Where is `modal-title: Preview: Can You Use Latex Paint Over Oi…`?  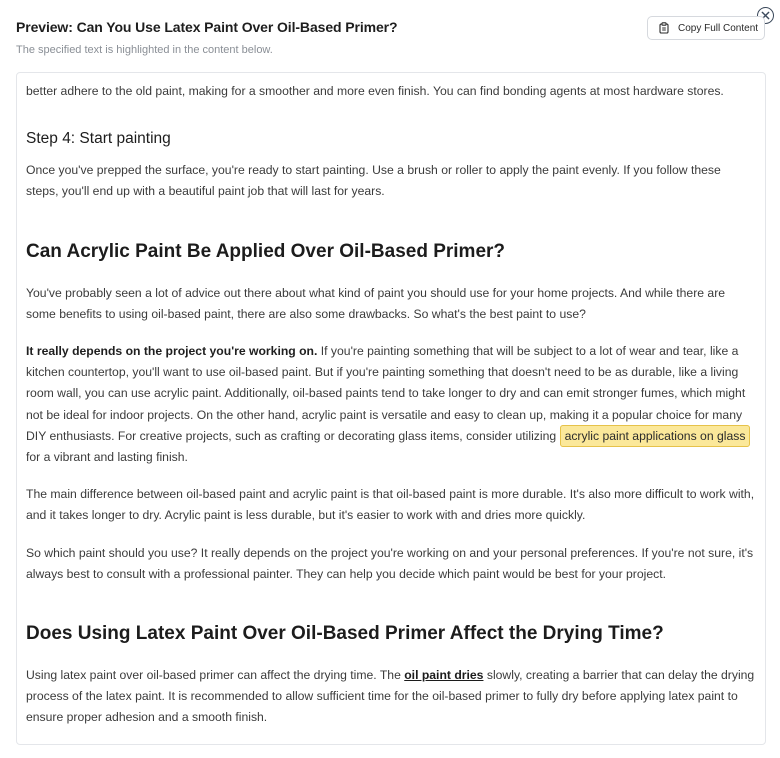
modal-title: Preview: Can You Use Latex Paint Over Oi… is located at coordinates (207, 27).